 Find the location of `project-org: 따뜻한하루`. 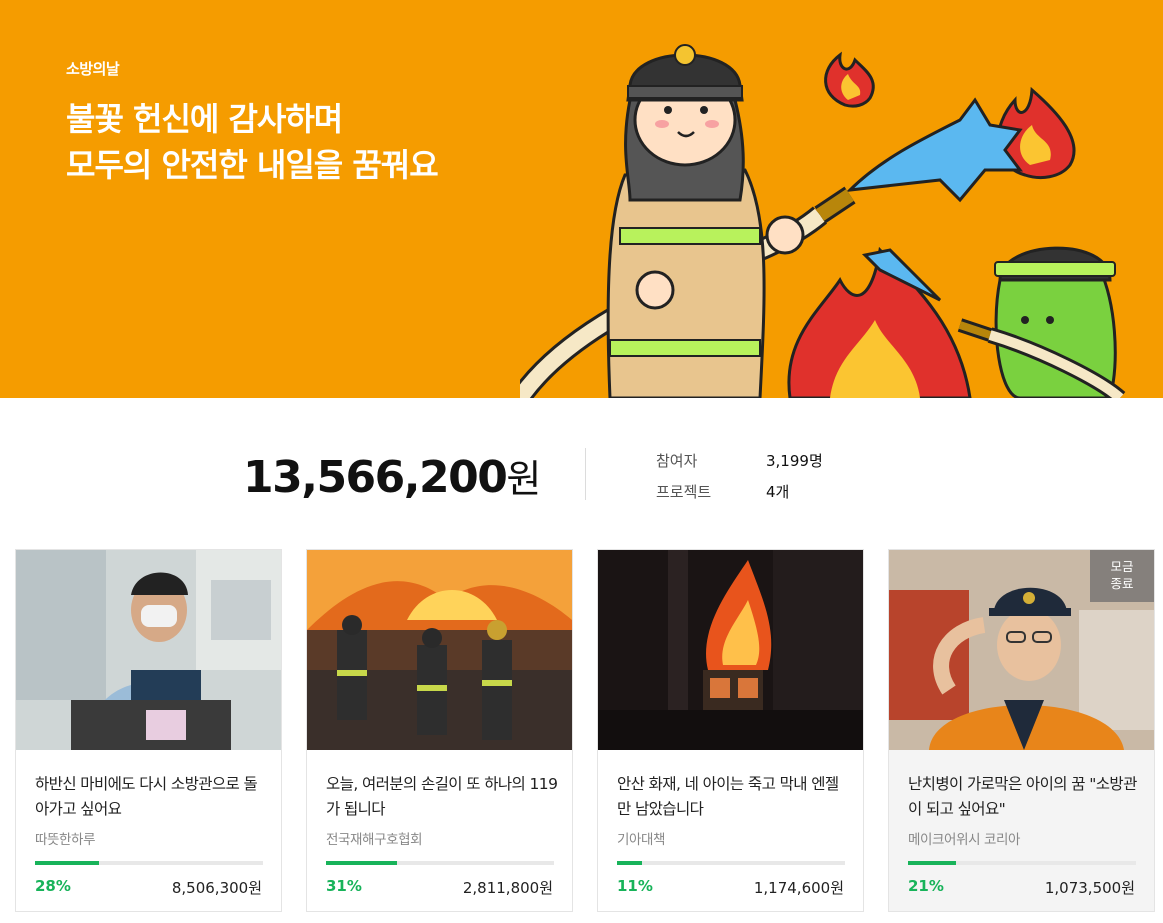

project-org: 따뜻한하루 is located at coordinates (65, 840).